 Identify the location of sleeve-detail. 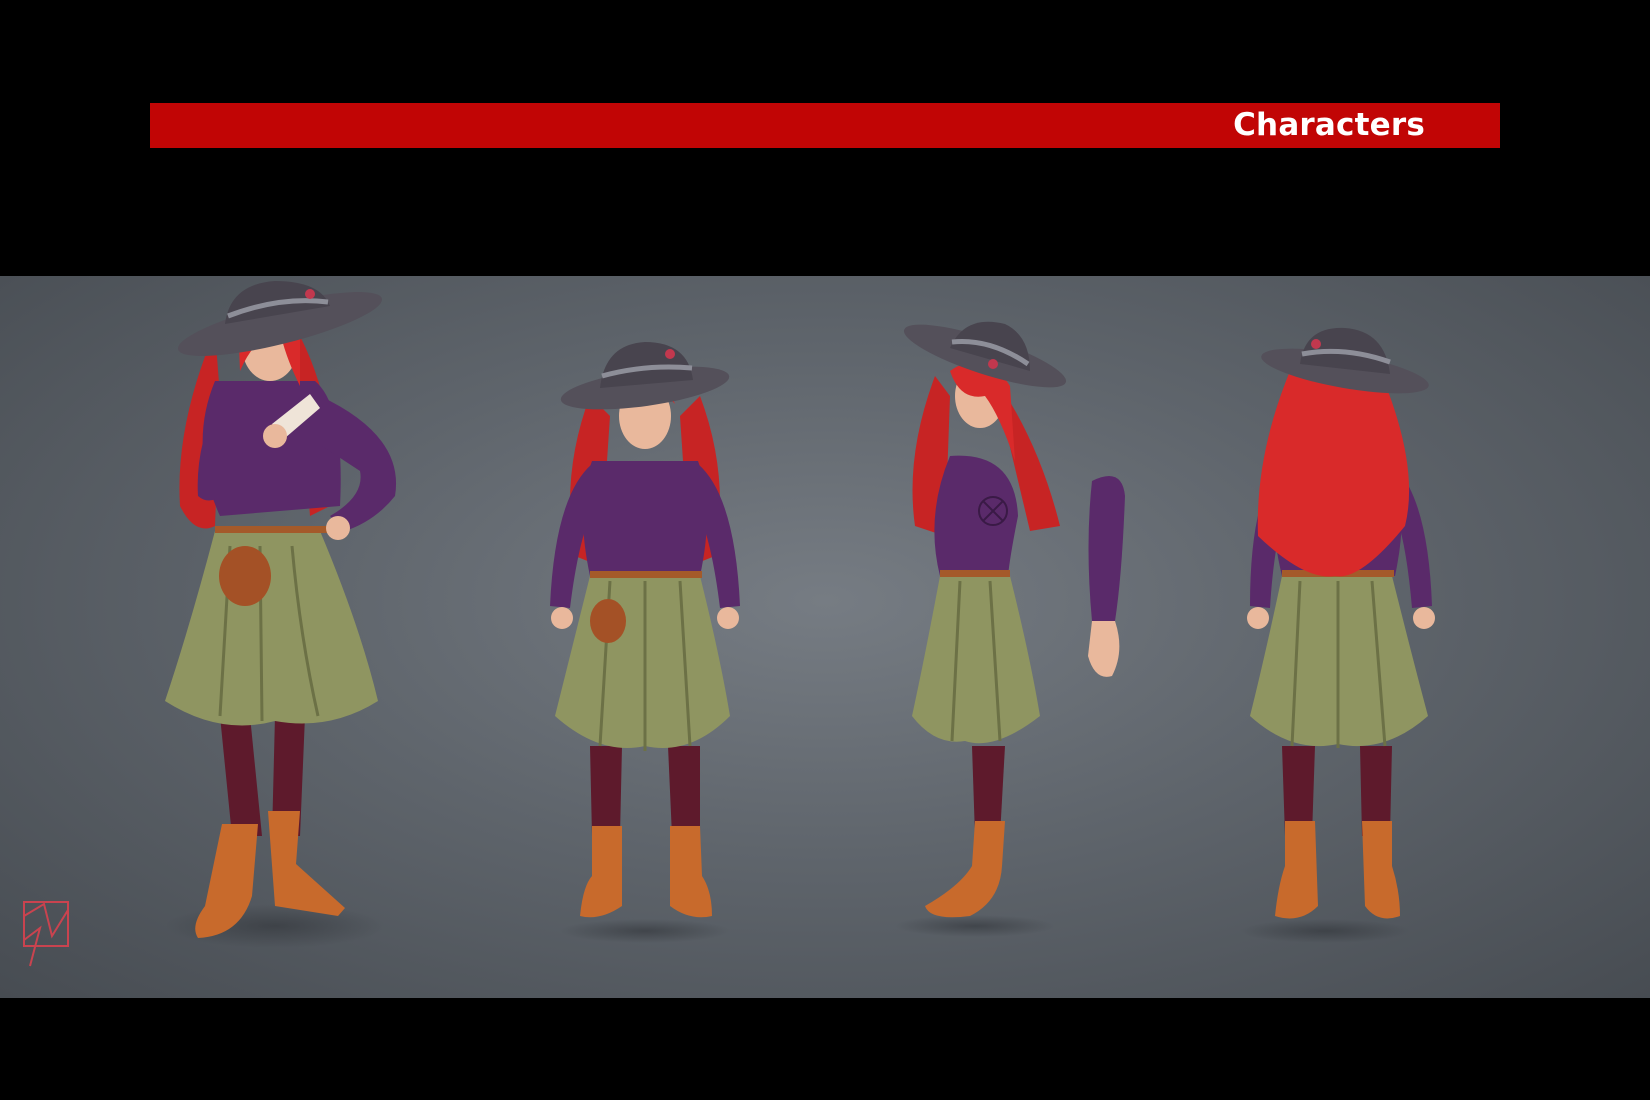
(1106, 576).